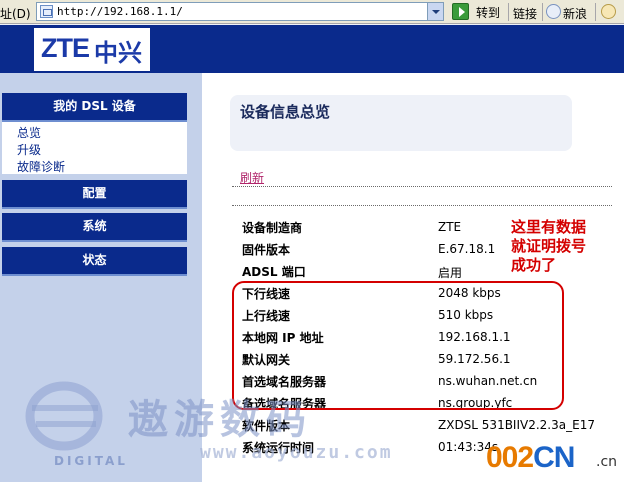 The width and height of the screenshot is (624, 482). Describe the element at coordinates (549, 227) in the screenshot. I see `annotation-line: 这里有数据` at that location.